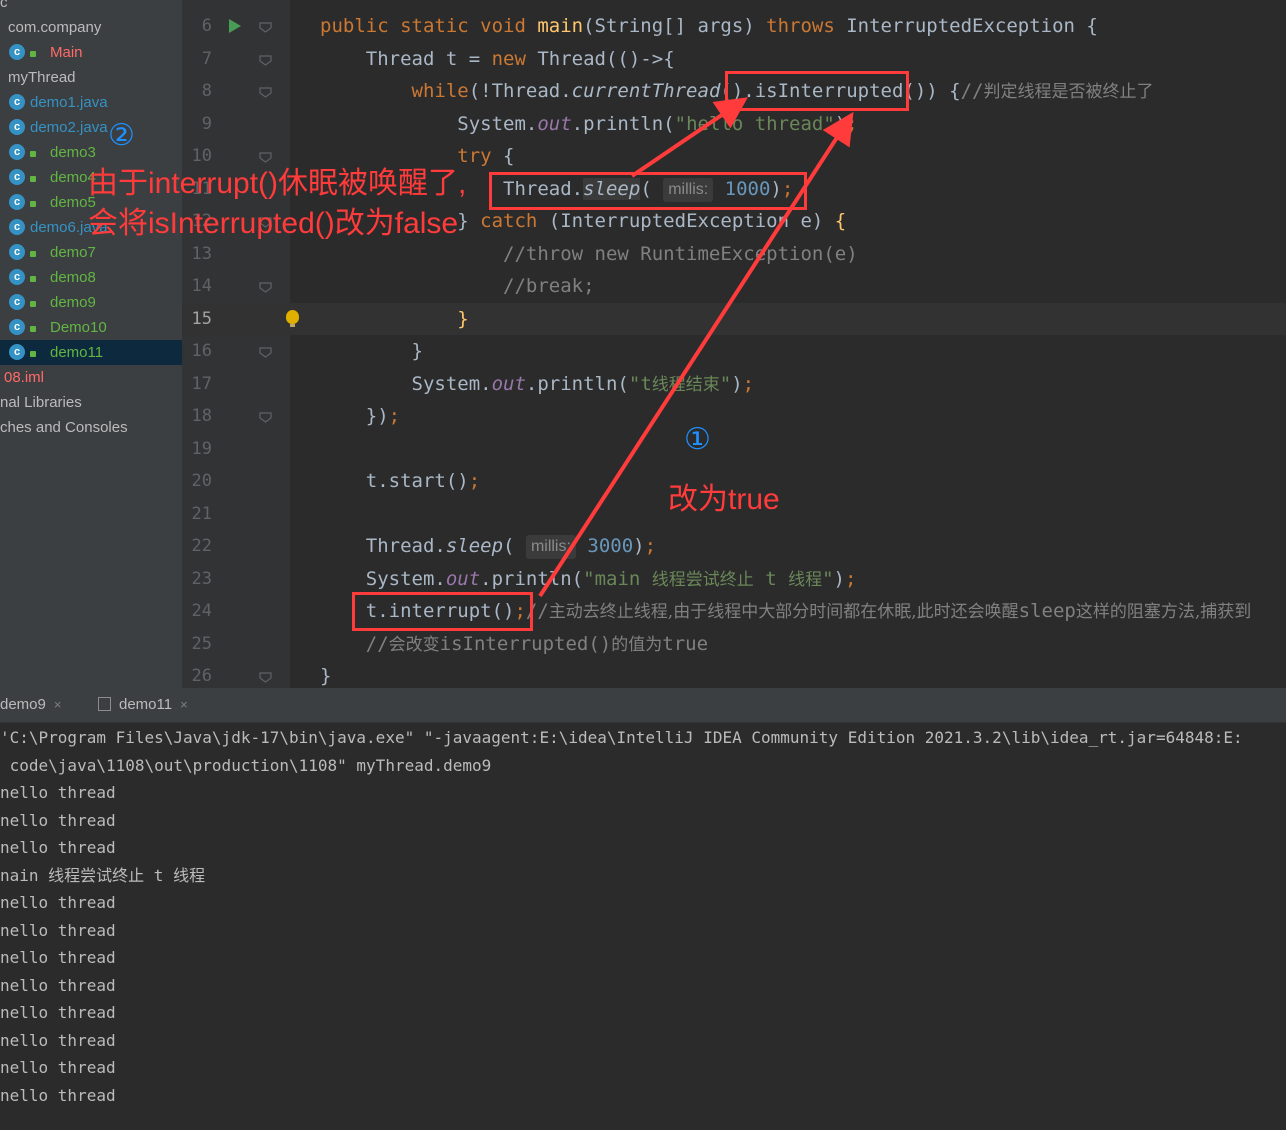  What do you see at coordinates (64, 427) in the screenshot?
I see `tree-item-label: ches and Consoles` at bounding box center [64, 427].